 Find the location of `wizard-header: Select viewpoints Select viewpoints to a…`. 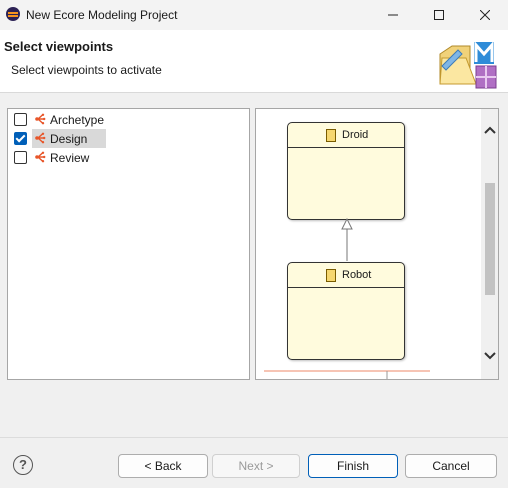

wizard-header: Select viewpoints Select viewpoints to a… is located at coordinates (254, 61).